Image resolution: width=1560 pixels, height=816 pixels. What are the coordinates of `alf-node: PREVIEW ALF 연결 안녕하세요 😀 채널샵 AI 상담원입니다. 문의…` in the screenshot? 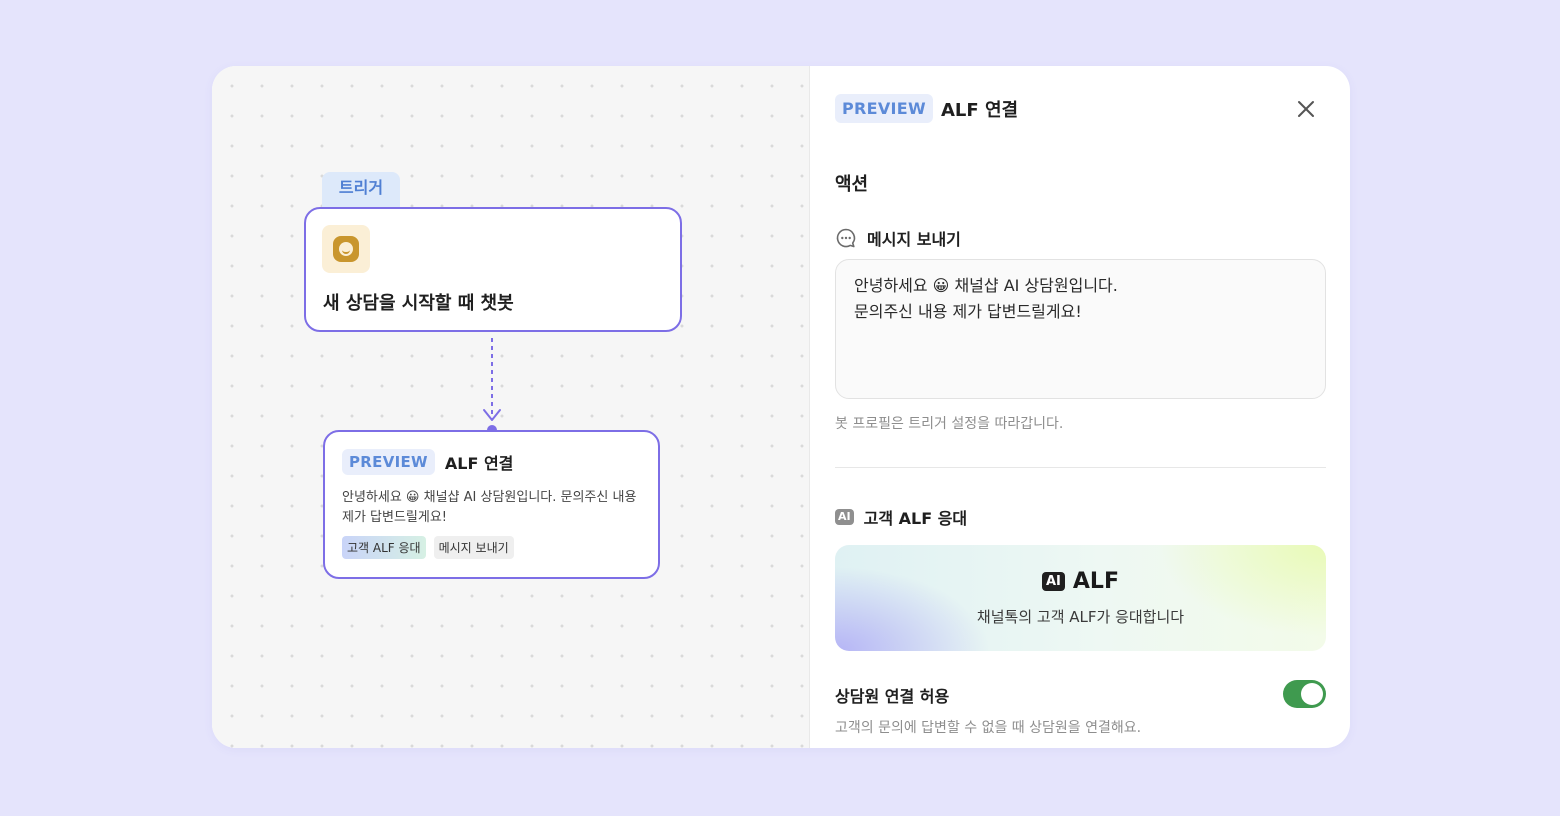 It's located at (491, 504).